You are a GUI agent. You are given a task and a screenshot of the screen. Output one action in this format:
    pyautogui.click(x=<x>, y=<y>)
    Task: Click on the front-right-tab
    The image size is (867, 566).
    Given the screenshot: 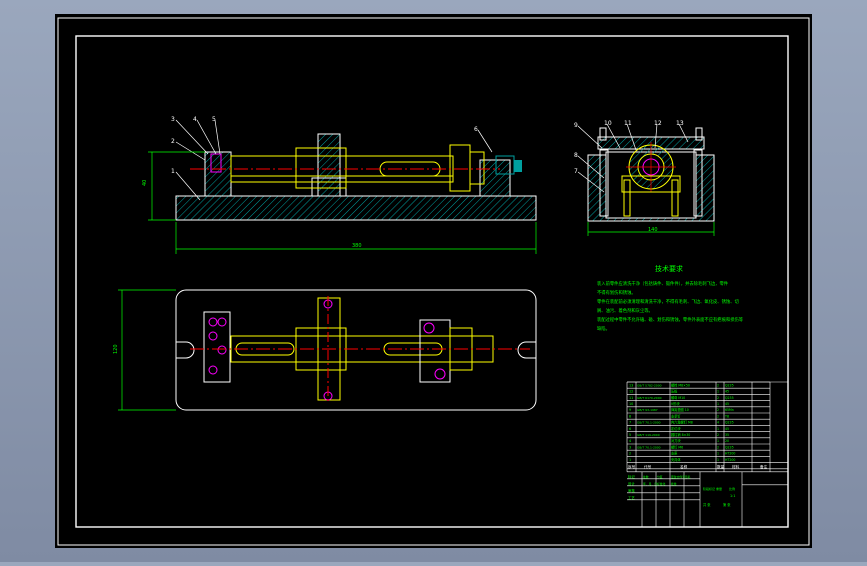 What is the action you would take?
    pyautogui.click(x=518, y=166)
    